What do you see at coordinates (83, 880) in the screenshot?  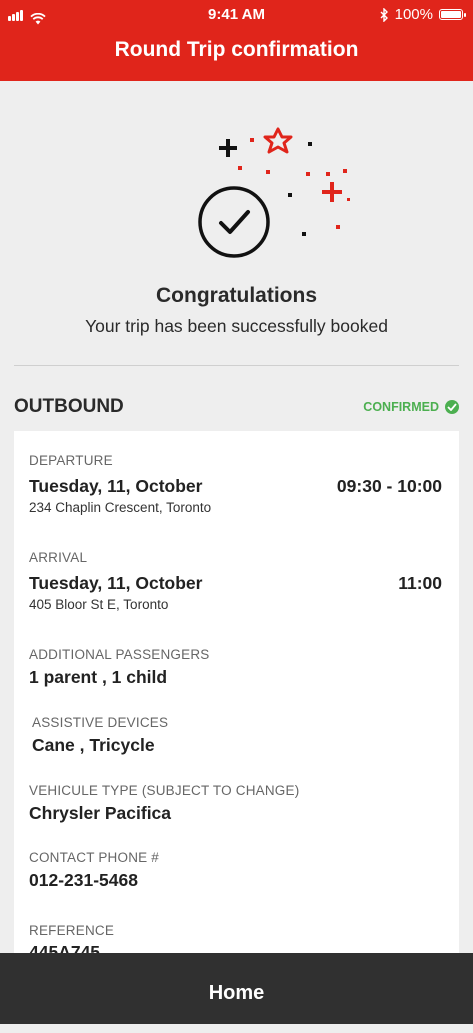 I see `contact-phone-value: 012-231-5468` at bounding box center [83, 880].